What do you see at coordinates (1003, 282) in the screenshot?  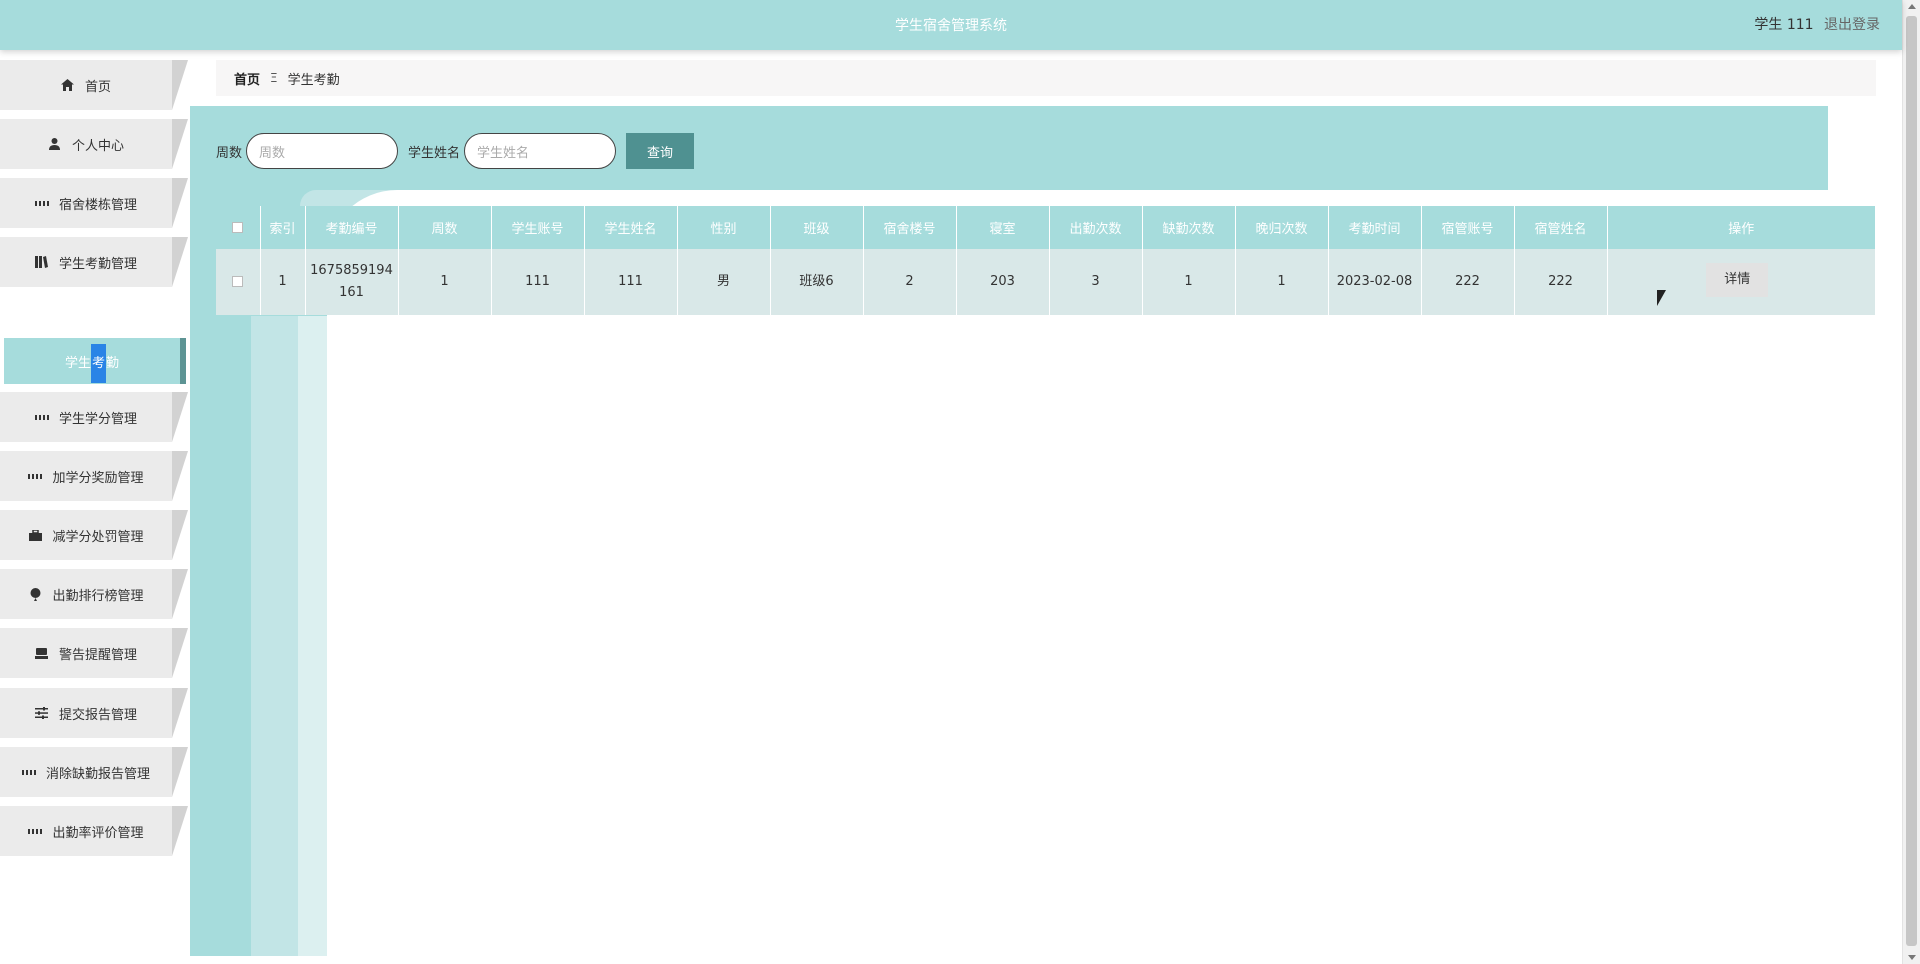 I see `cell-room: 203` at bounding box center [1003, 282].